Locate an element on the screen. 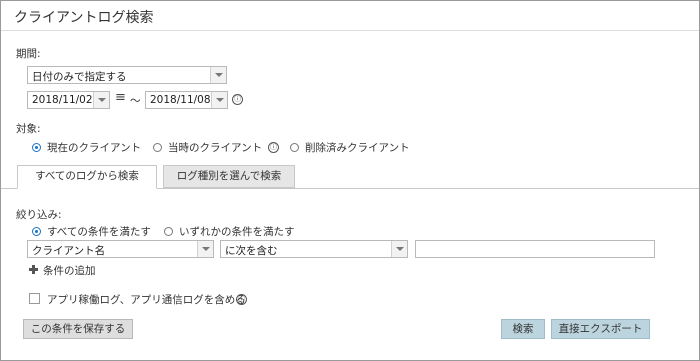 This screenshot has width=700, height=361. include-logs-checkbox is located at coordinates (34, 298).